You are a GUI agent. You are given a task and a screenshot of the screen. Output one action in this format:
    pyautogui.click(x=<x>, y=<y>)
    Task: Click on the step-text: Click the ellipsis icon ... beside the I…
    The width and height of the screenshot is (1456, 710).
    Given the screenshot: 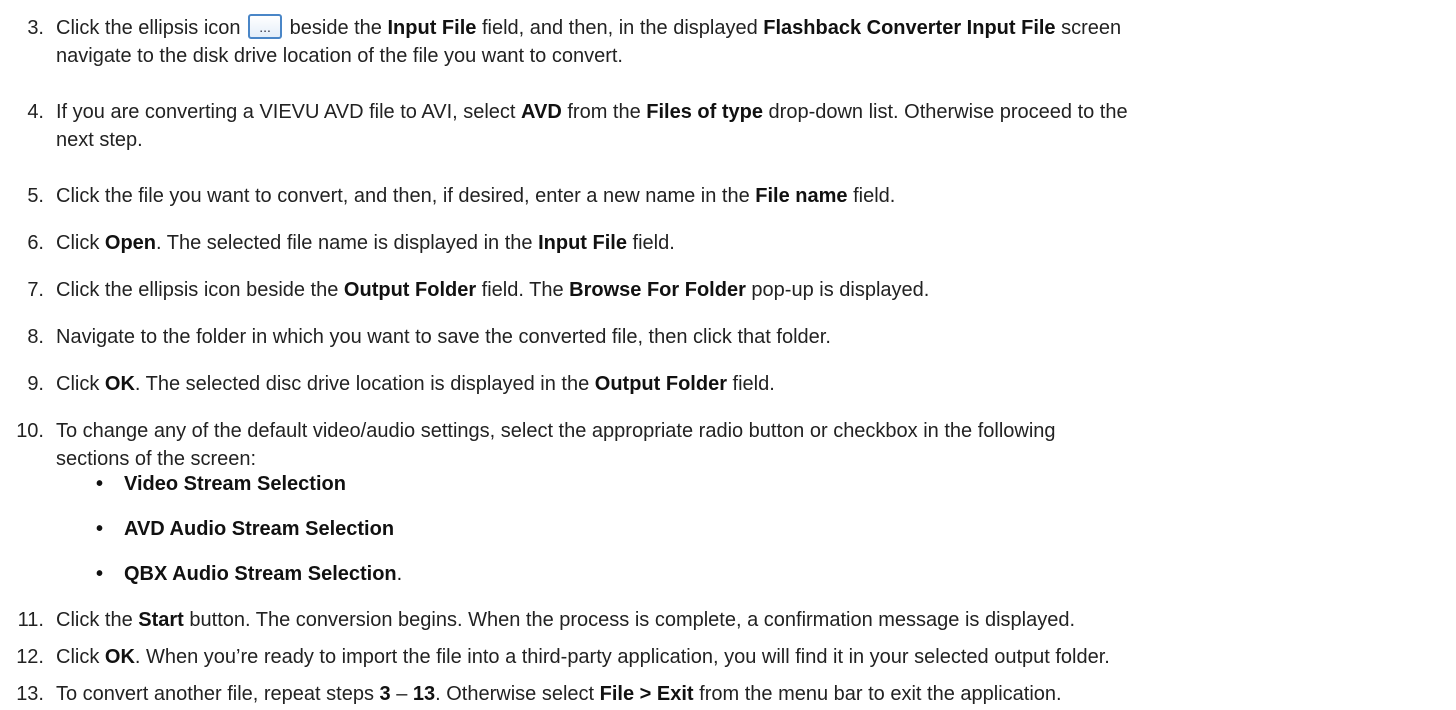 What is the action you would take?
    pyautogui.click(x=751, y=42)
    